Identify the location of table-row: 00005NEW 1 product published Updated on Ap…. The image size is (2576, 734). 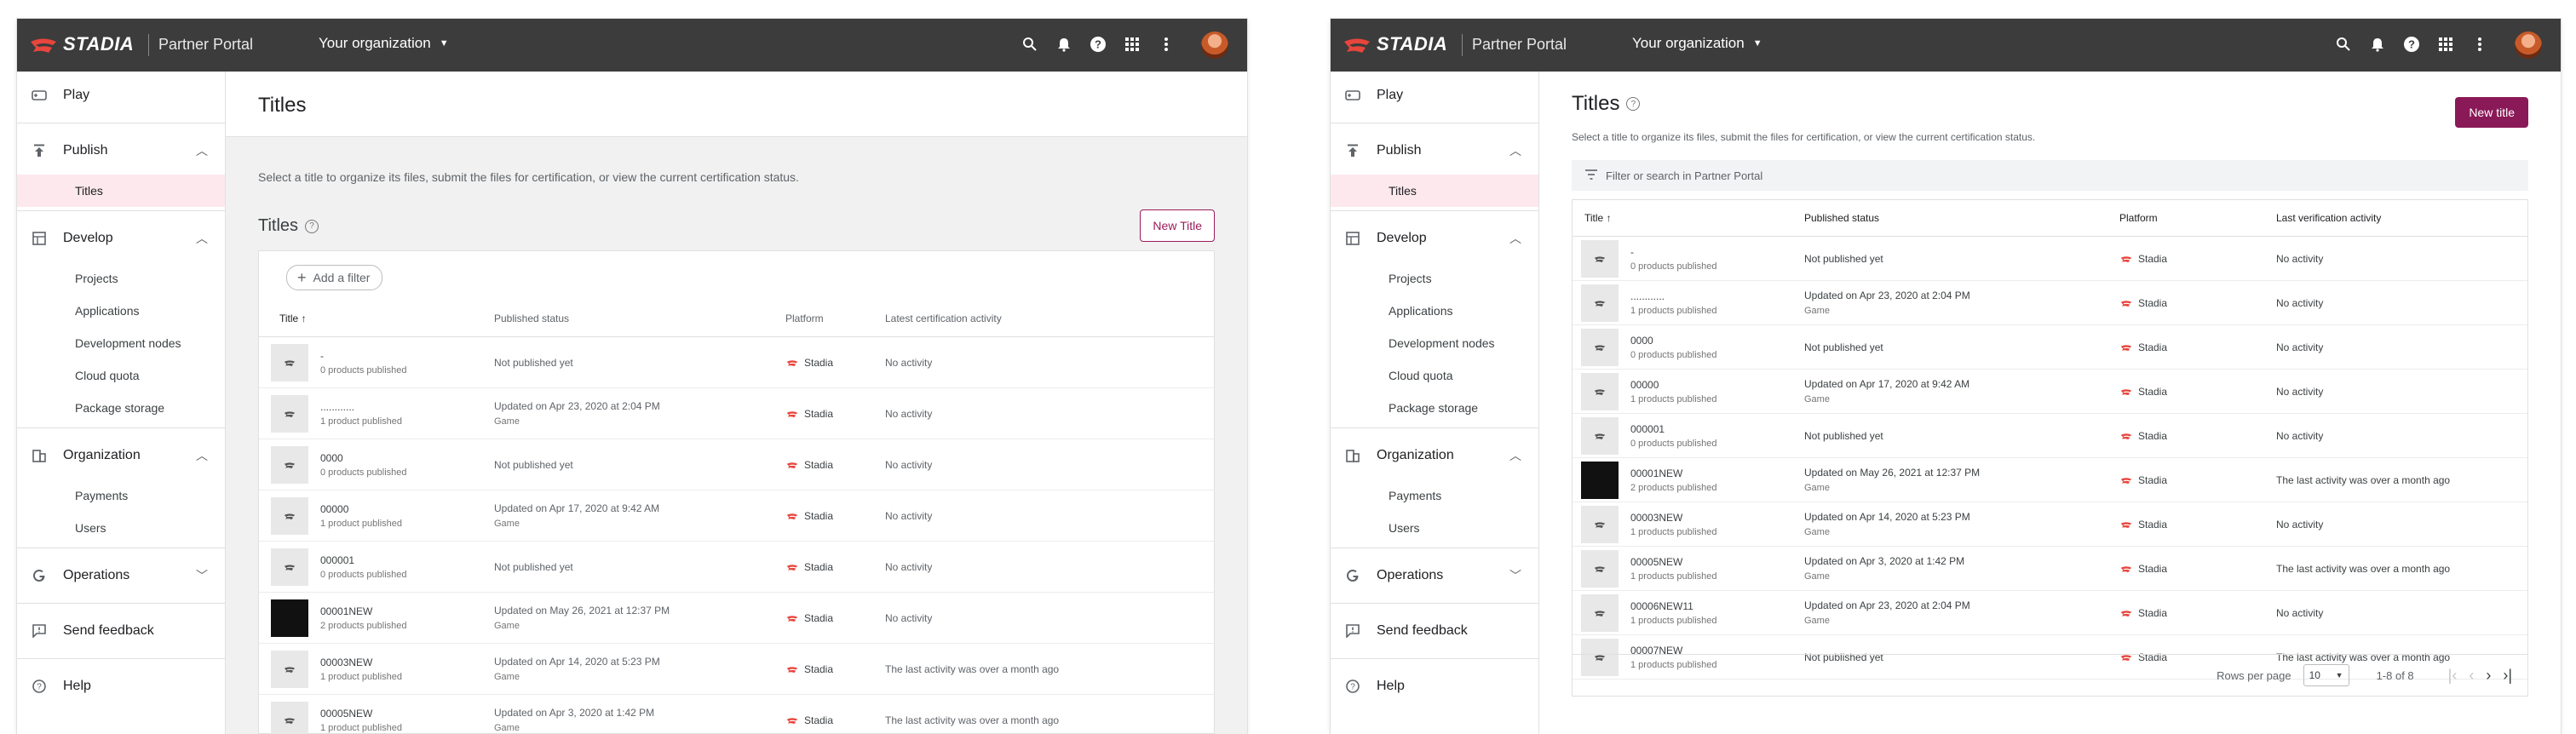
(737, 714).